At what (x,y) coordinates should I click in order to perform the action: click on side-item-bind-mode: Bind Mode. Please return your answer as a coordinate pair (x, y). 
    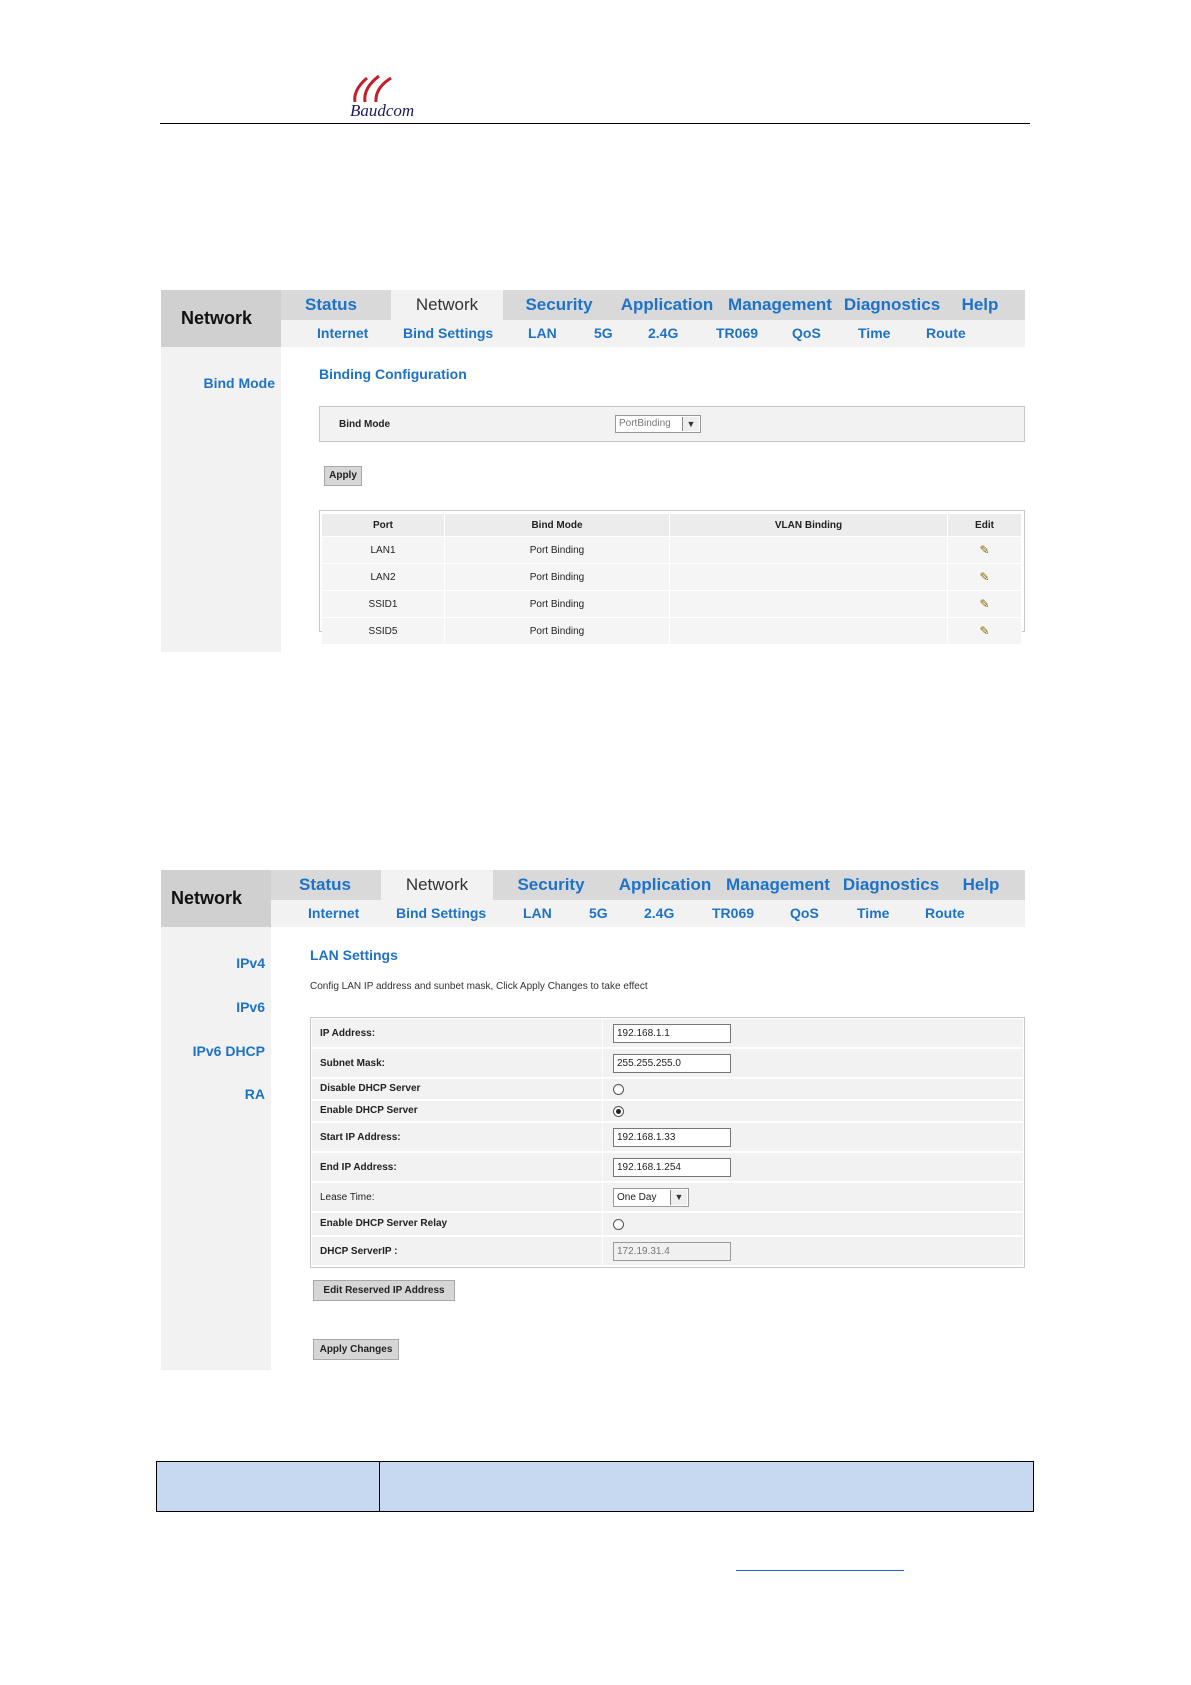
    Looking at the image, I should click on (239, 383).